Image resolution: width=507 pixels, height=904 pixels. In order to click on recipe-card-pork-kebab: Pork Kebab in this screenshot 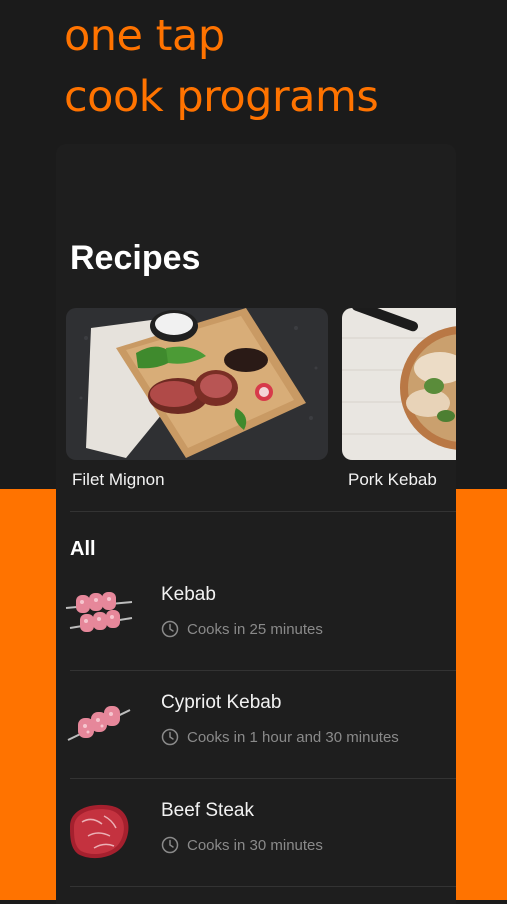, I will do `click(399, 399)`.